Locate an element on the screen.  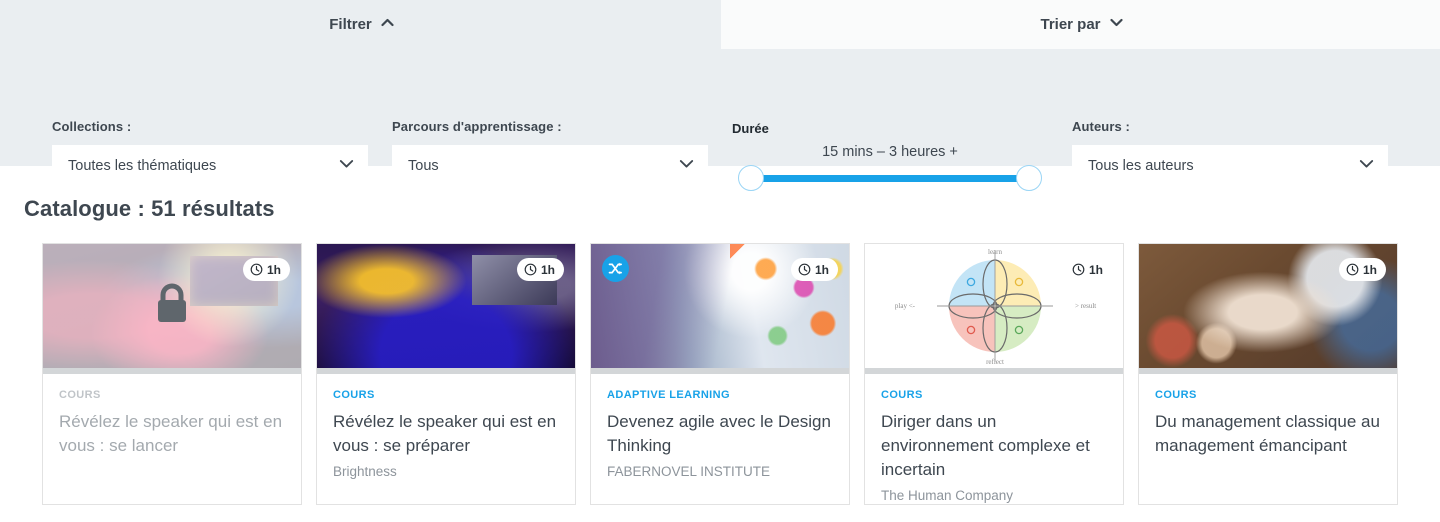
slider-handle-max is located at coordinates (1029, 178).